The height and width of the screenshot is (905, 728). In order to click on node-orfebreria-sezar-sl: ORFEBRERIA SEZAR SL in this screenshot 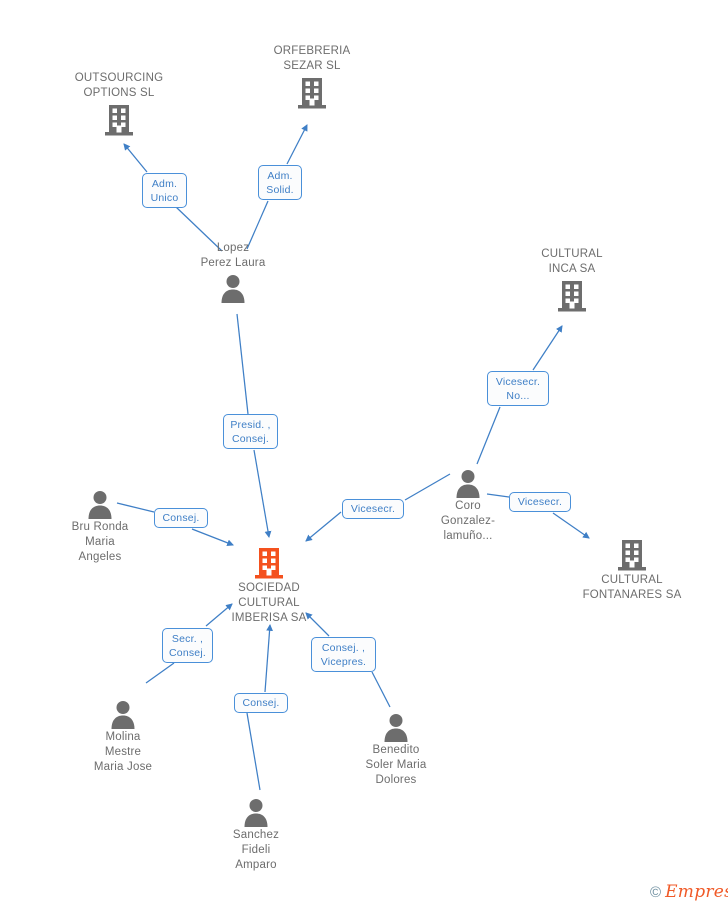, I will do `click(312, 77)`.